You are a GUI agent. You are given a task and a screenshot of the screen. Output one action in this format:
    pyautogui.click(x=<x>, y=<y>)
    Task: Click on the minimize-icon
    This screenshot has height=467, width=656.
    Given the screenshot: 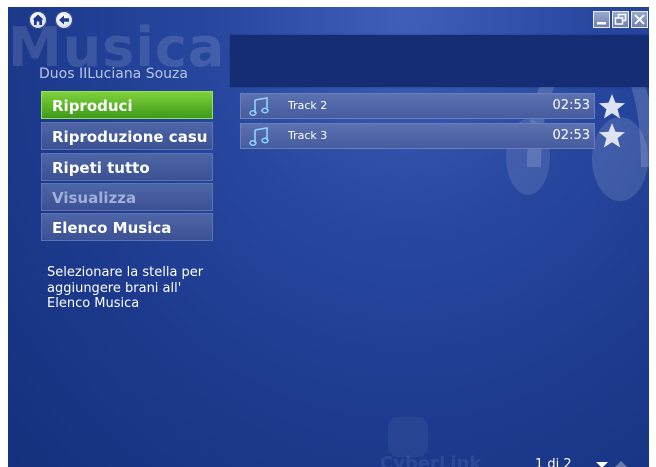 What is the action you would take?
    pyautogui.click(x=601, y=23)
    